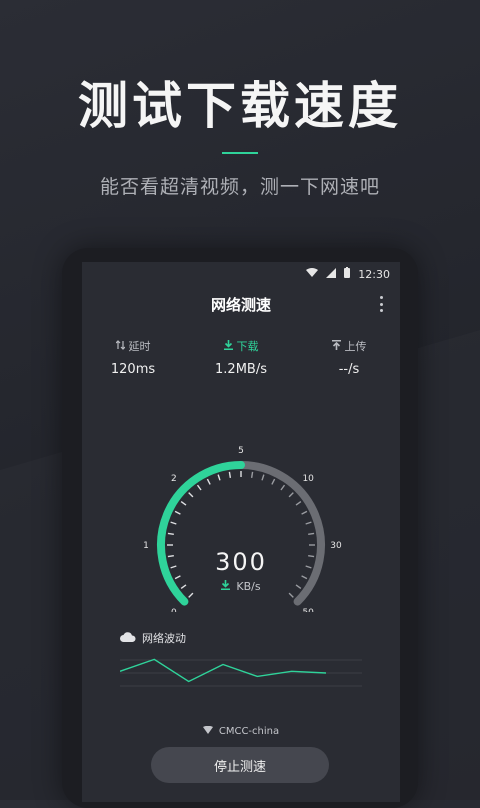  I want to click on speed-value: 300, so click(241, 562).